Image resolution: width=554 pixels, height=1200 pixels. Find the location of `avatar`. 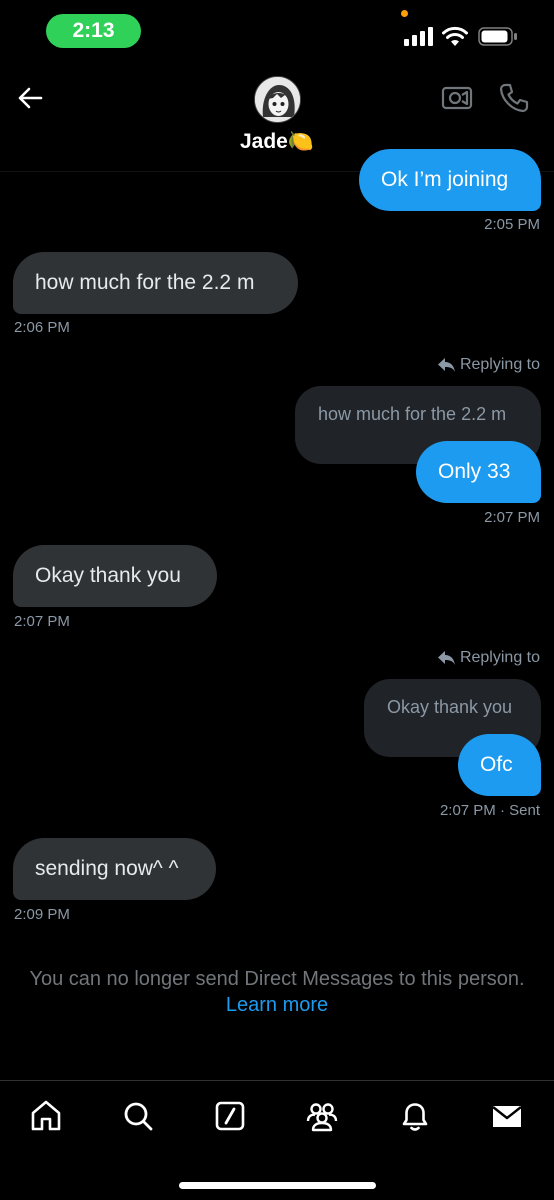

avatar is located at coordinates (277, 99).